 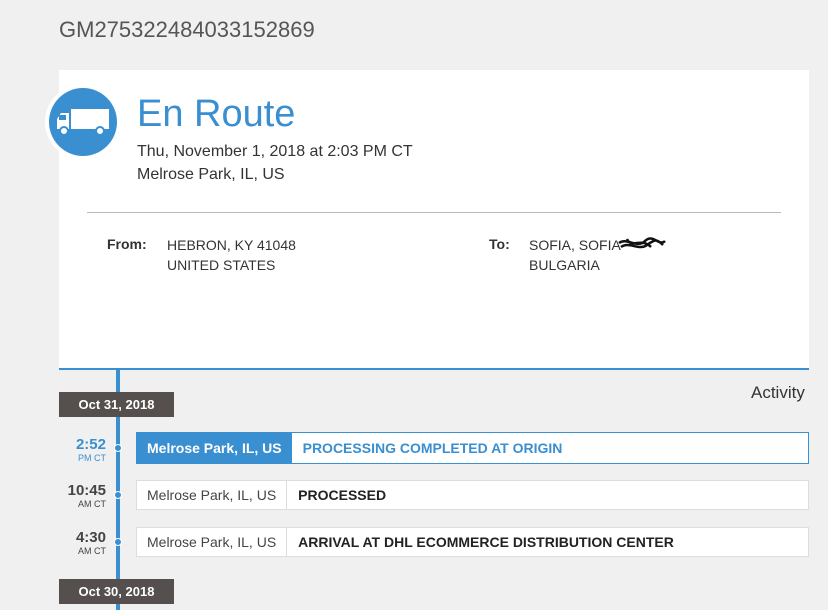 I want to click on date-badge: Oct 31, 2018, so click(x=116, y=404).